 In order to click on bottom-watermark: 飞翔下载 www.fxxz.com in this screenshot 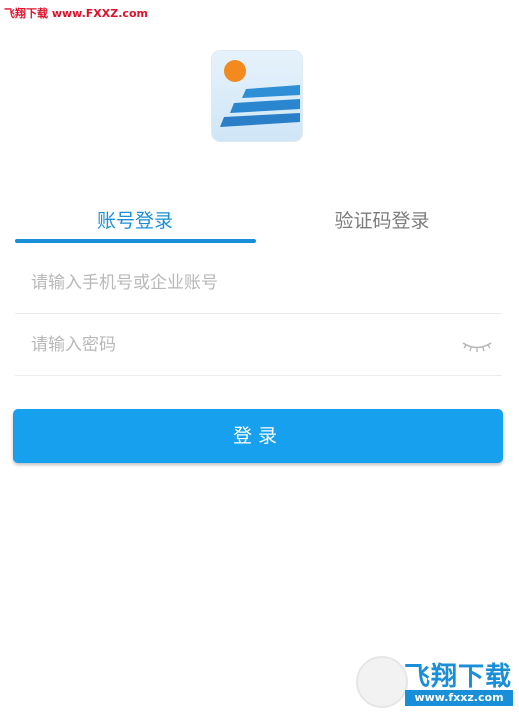, I will do `click(435, 683)`.